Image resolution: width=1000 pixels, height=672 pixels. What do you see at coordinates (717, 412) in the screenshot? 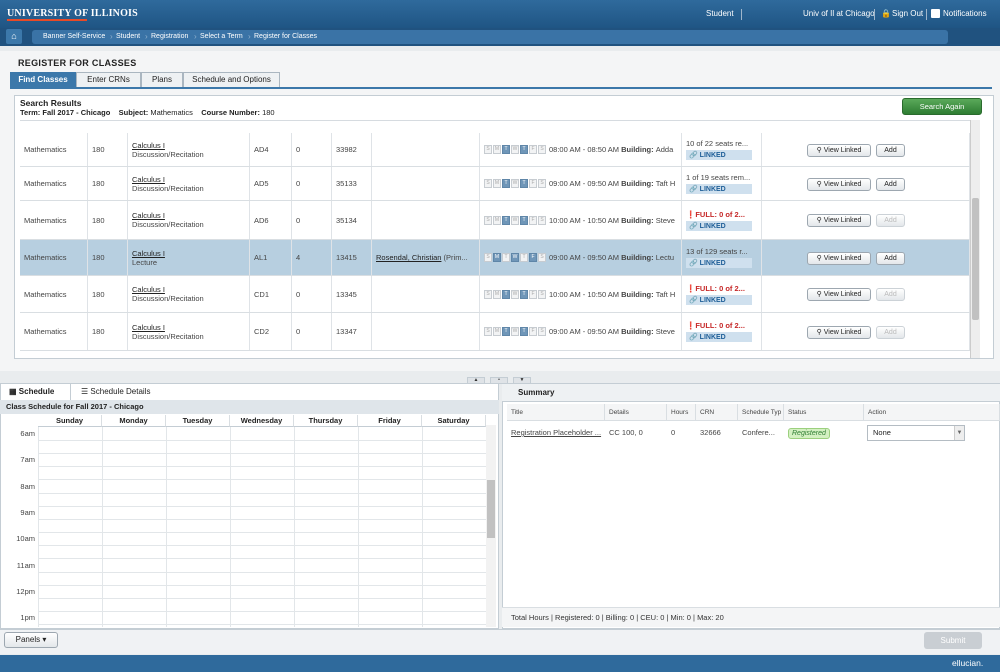
I see `col-crn: CRN` at bounding box center [717, 412].